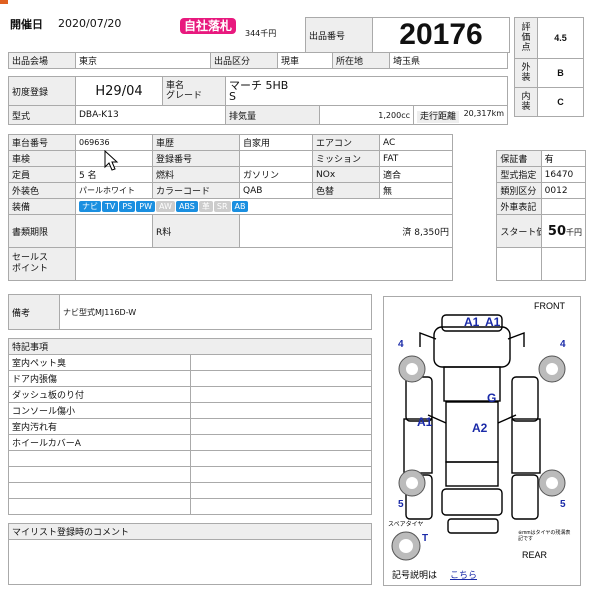 Image resolution: width=595 pixels, height=590 pixels. I want to click on tire-fl-depth: 4, so click(401, 344).